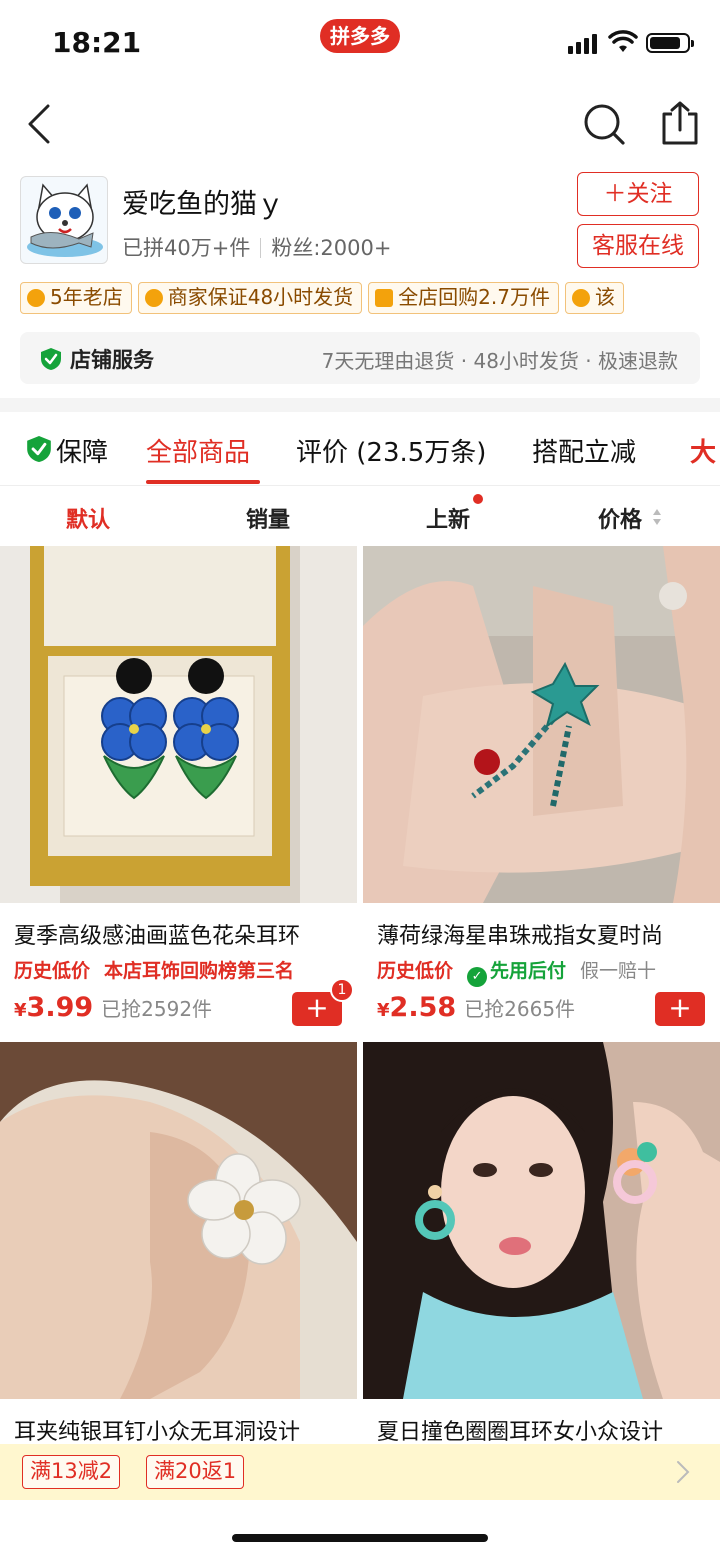 The width and height of the screenshot is (720, 1558). What do you see at coordinates (638, 194) in the screenshot?
I see `follow-button: ＋关注` at bounding box center [638, 194].